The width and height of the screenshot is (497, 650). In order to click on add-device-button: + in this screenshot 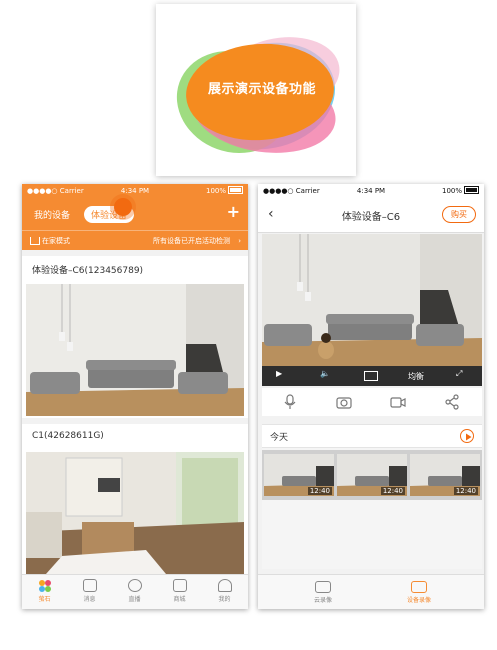, I will do `click(233, 211)`.